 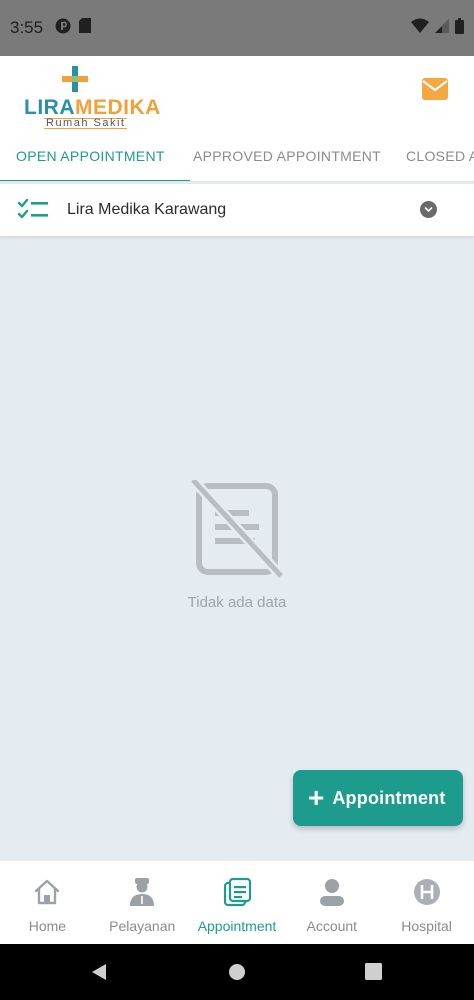 I want to click on tab-label: OPEN APPOINTMENT, so click(x=90, y=156).